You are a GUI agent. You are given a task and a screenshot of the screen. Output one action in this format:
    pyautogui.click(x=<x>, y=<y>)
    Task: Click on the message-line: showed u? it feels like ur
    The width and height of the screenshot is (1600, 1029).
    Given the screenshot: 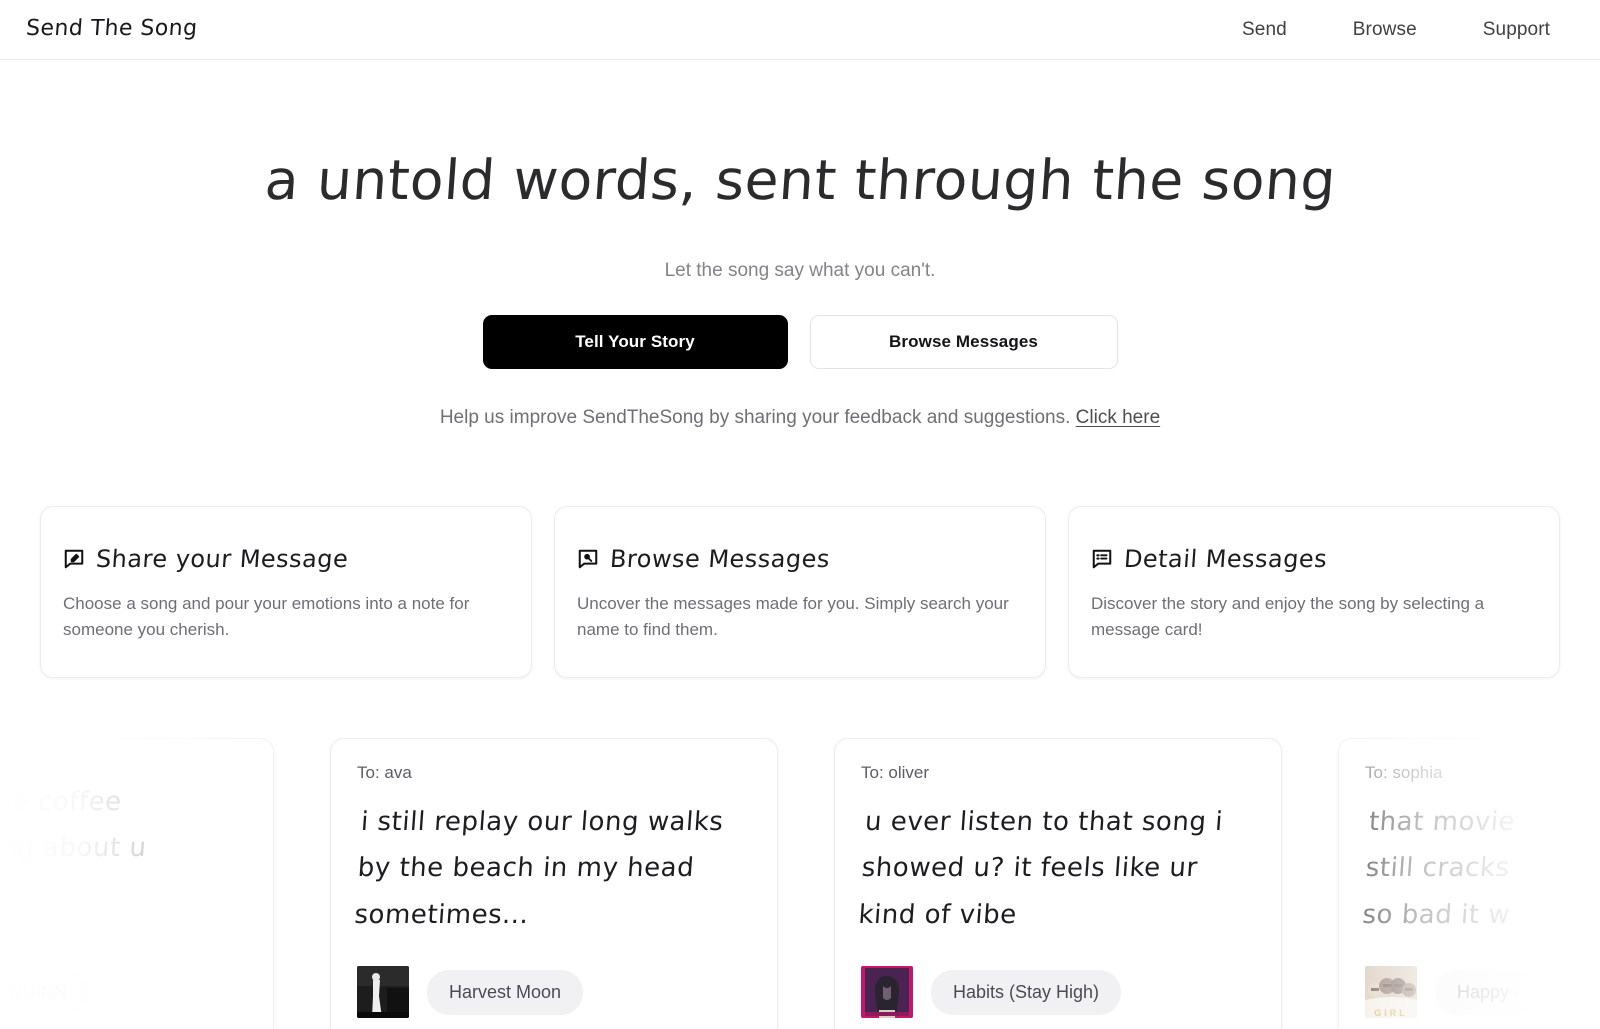 What is the action you would take?
    pyautogui.click(x=1029, y=868)
    